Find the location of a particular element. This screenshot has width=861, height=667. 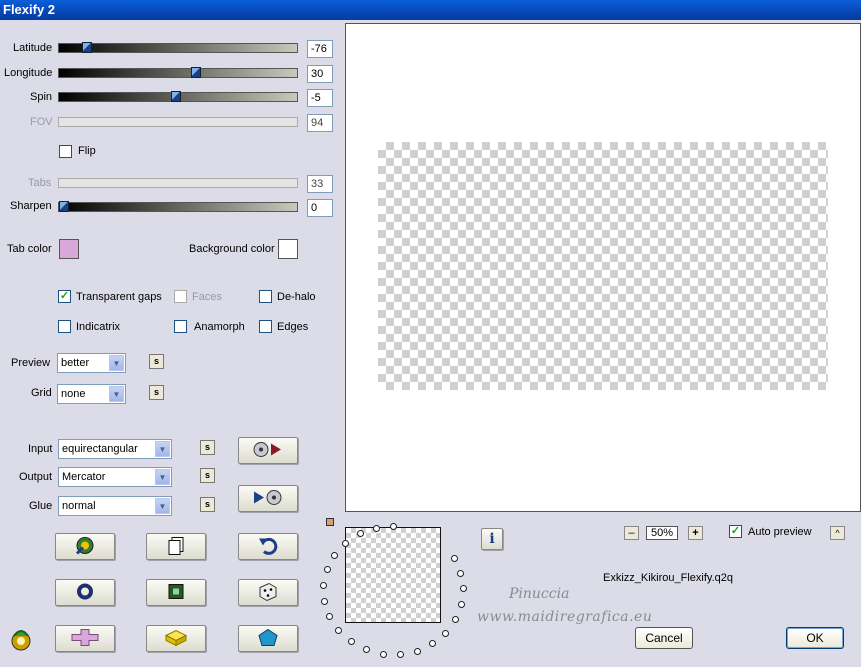

output-save-button: s is located at coordinates (207, 475).